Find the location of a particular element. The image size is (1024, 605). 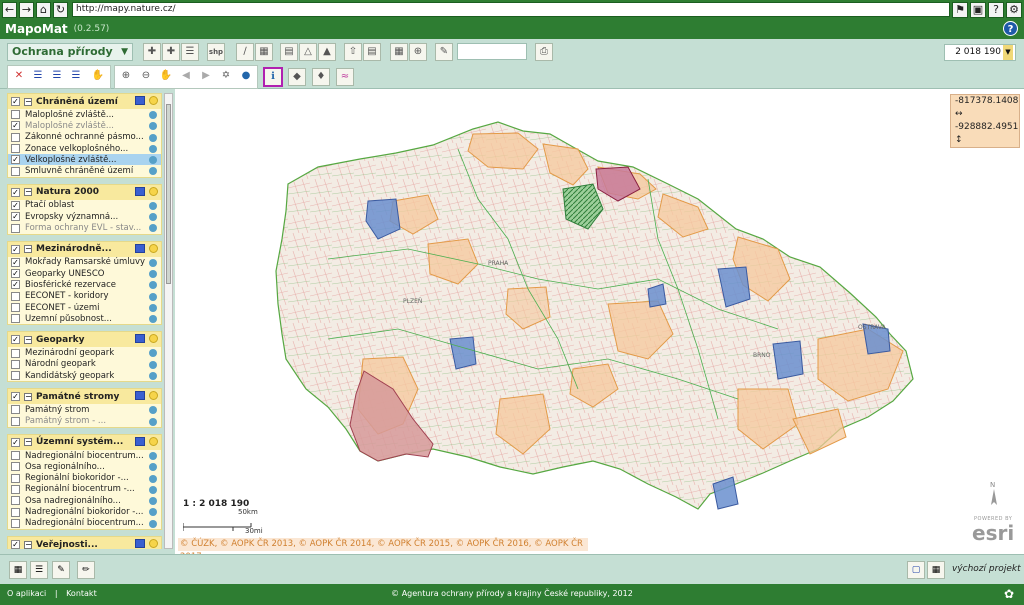

layer-item: ✓ Mokřady Ramsarské úmluvy is located at coordinates (84, 262).